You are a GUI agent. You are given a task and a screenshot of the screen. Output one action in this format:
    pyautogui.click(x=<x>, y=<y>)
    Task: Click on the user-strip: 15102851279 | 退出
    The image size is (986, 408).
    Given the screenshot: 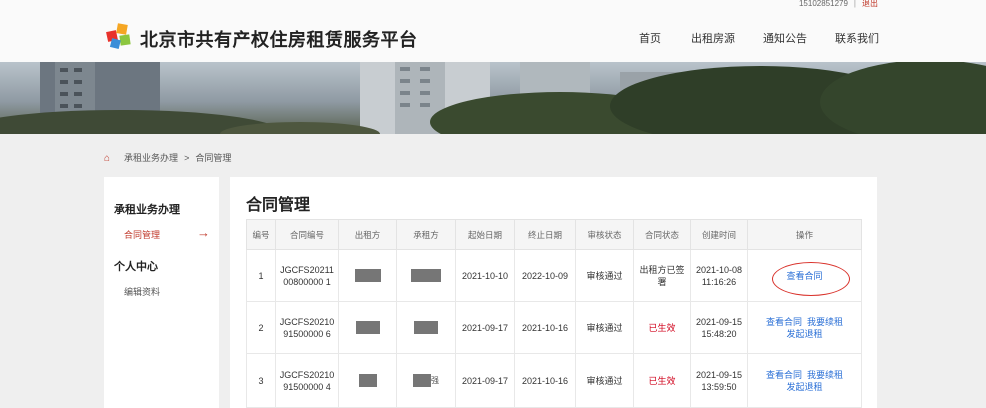 What is the action you would take?
    pyautogui.click(x=838, y=5)
    